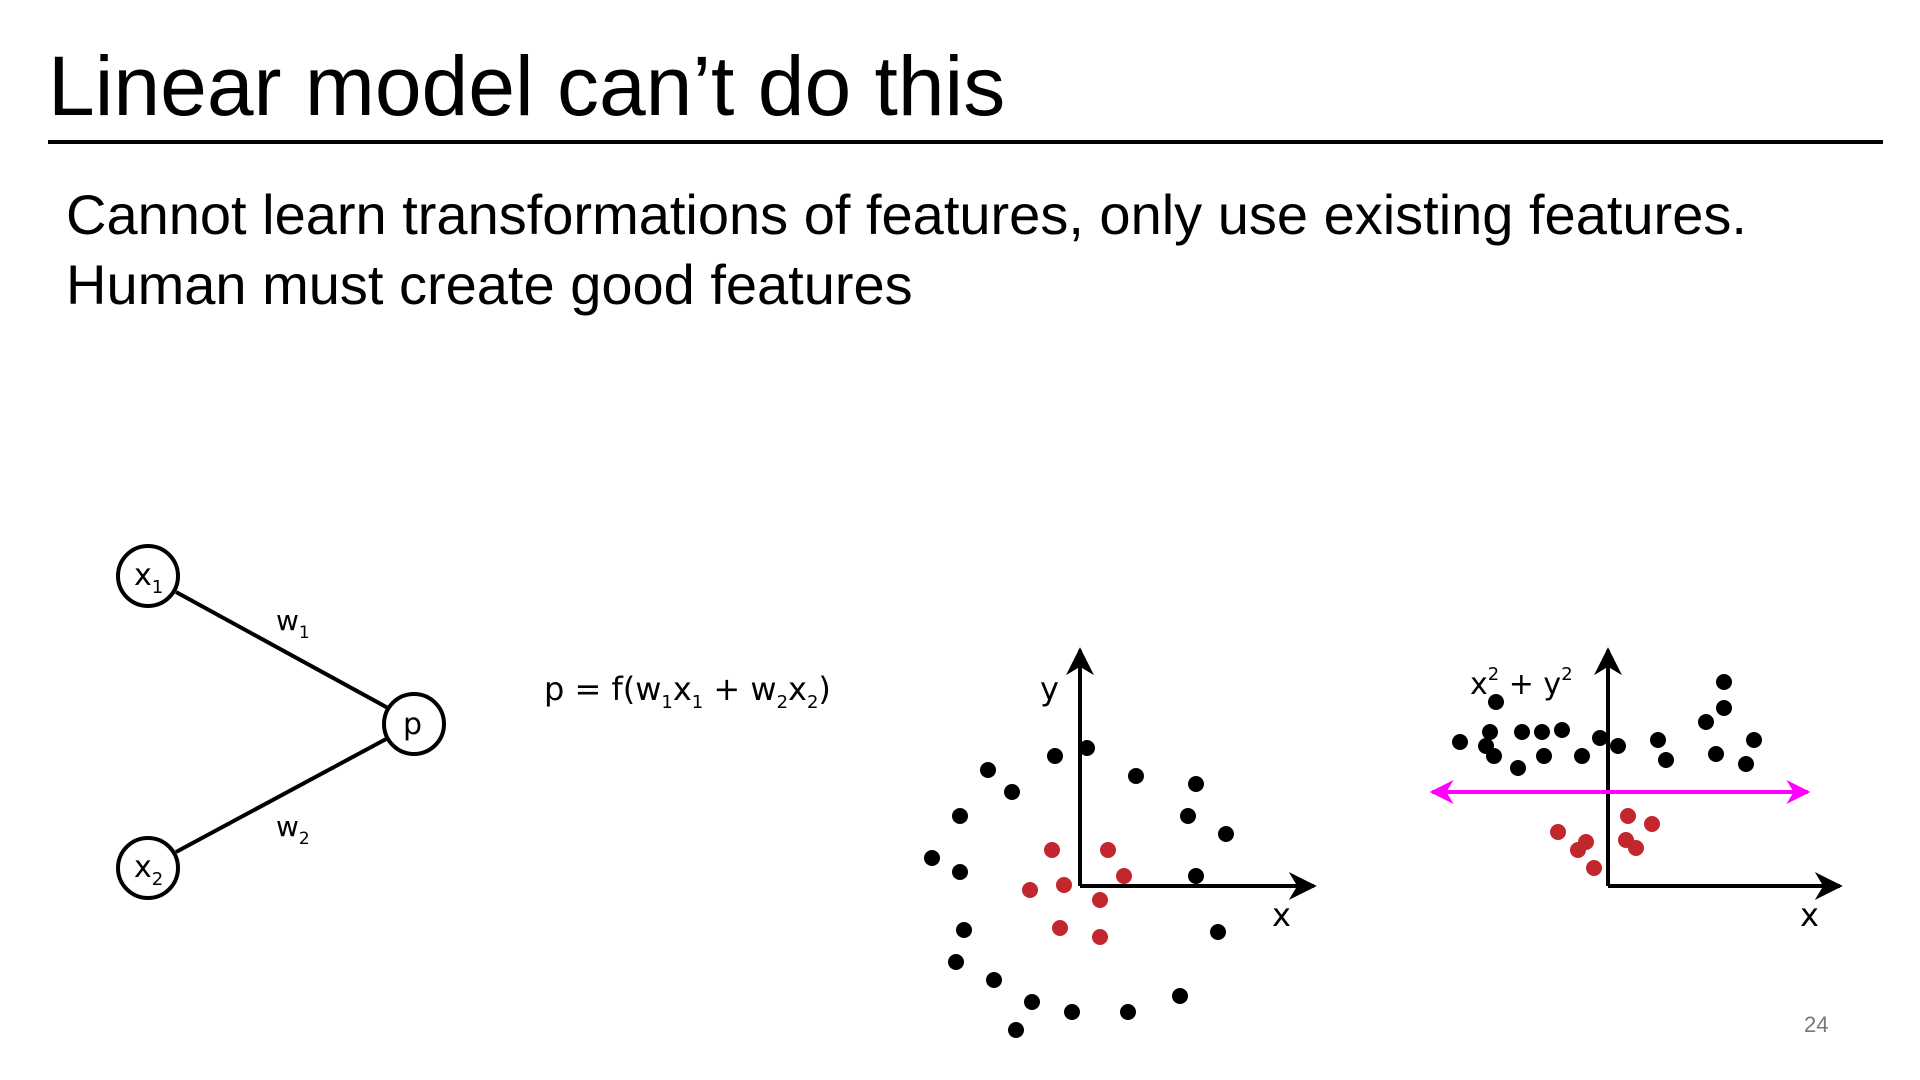  I want to click on prediction-formula: p = f(w1x1 + w2x2), so click(687, 691).